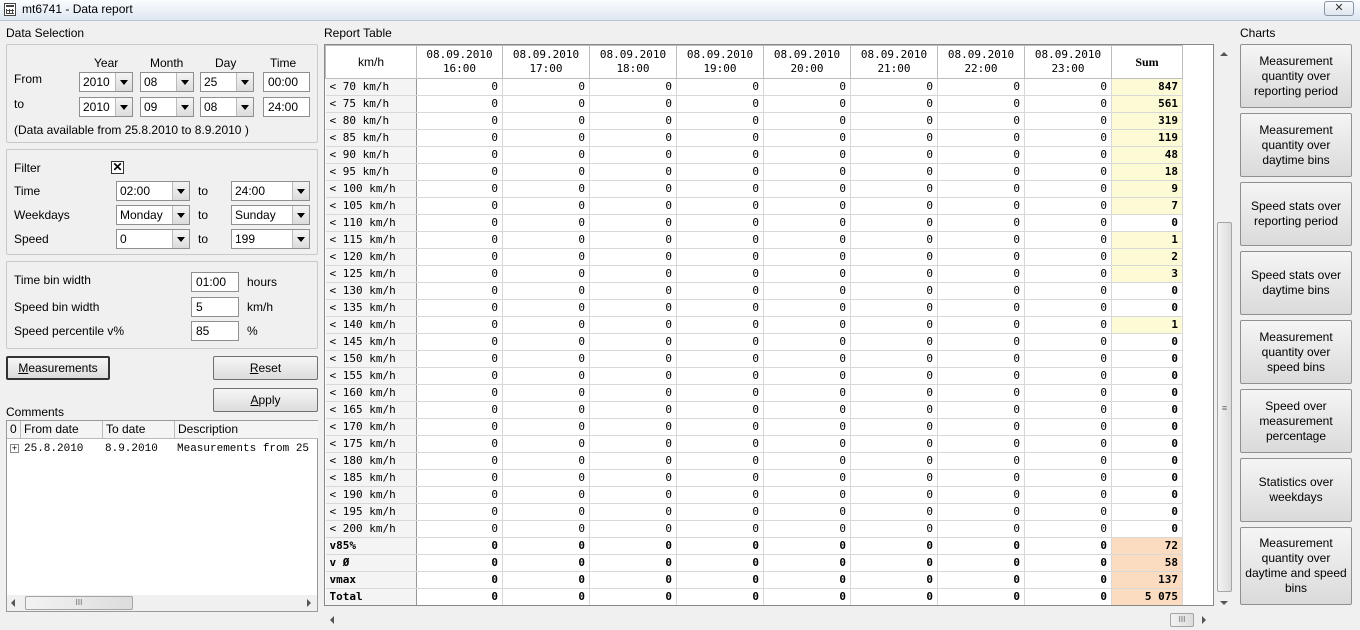 The height and width of the screenshot is (630, 1360). I want to click on from-year-select: 2010, so click(106, 82).